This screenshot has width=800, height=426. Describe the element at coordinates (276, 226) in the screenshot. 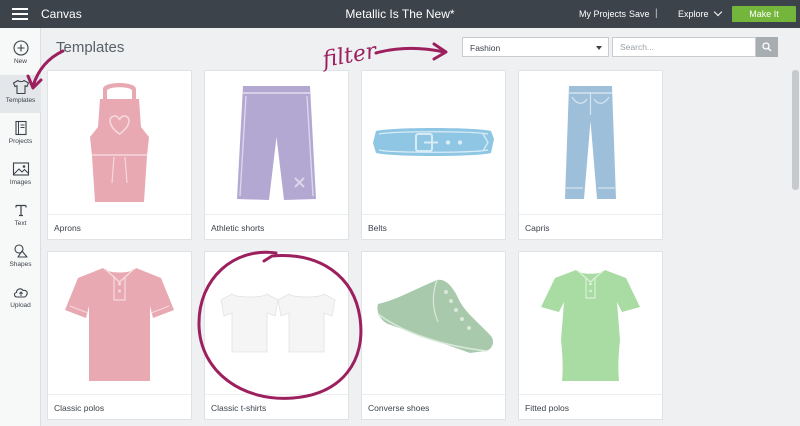

I see `template-card-label: Athletic shorts` at that location.